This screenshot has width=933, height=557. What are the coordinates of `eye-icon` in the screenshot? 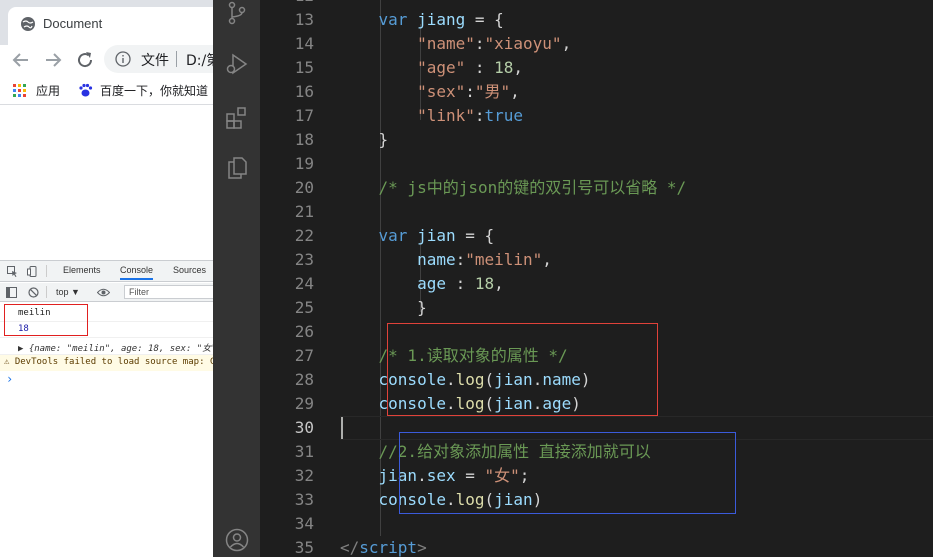 It's located at (103, 292).